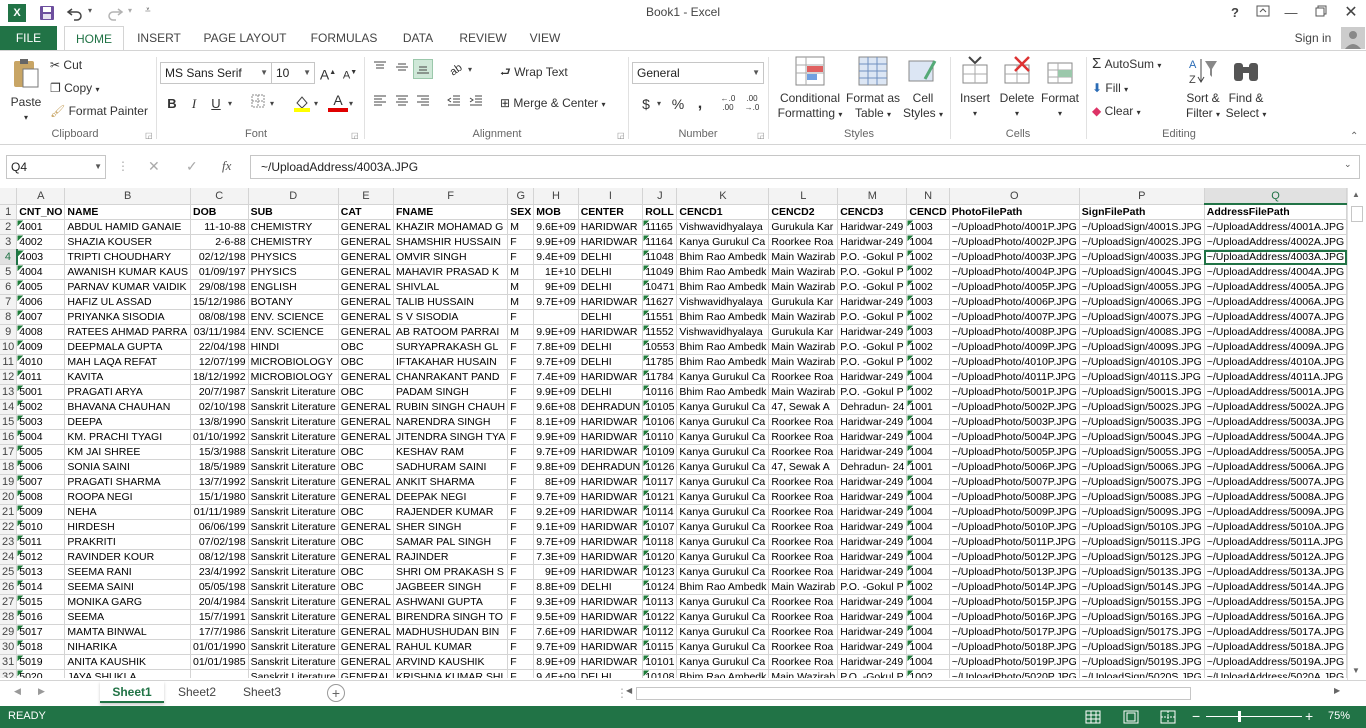  Describe the element at coordinates (17, 691) in the screenshot. I see `prev-sheet-icon: ◀` at that location.